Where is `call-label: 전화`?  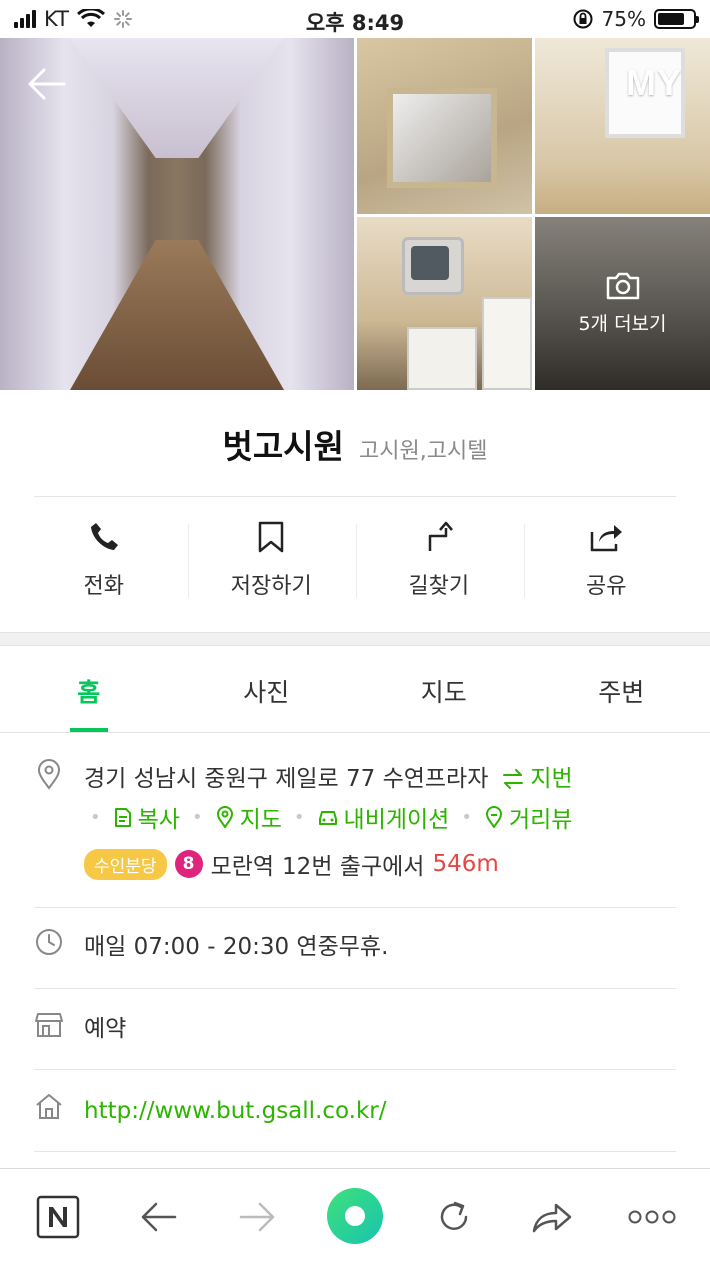 call-label: 전화 is located at coordinates (103, 586).